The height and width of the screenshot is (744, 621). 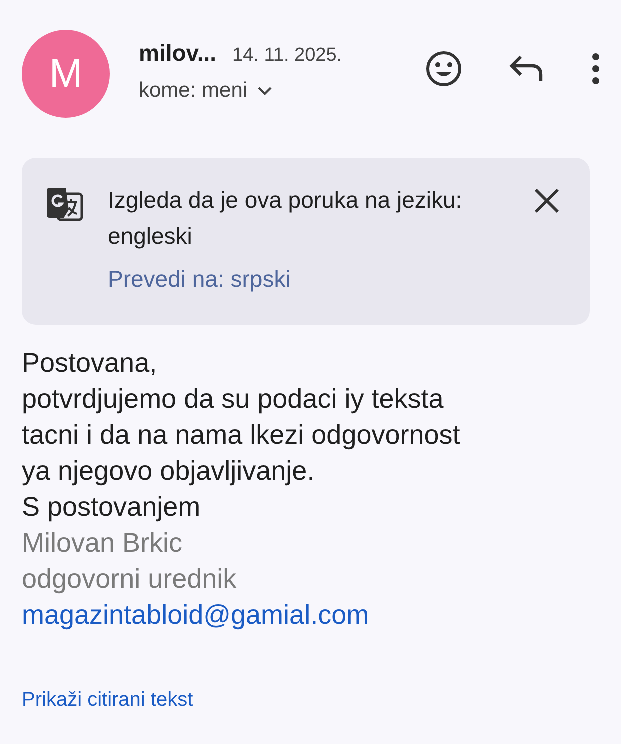 What do you see at coordinates (298, 279) in the screenshot?
I see `translate-link: Prevedi na: srpski` at bounding box center [298, 279].